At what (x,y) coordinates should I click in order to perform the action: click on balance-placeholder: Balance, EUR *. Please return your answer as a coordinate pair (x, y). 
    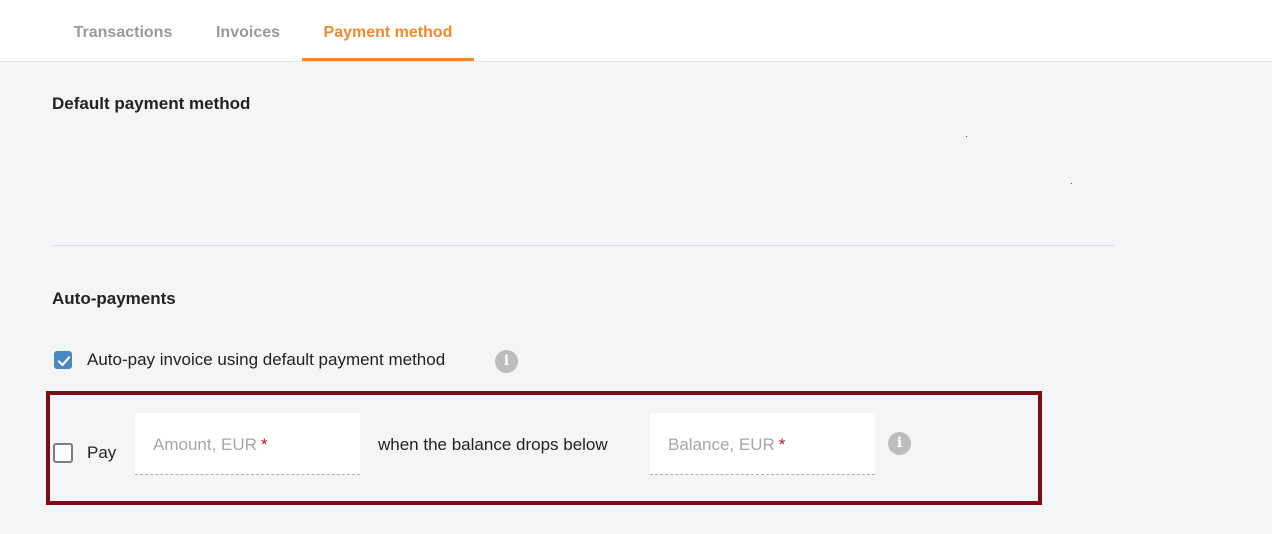
    Looking at the image, I should click on (727, 444).